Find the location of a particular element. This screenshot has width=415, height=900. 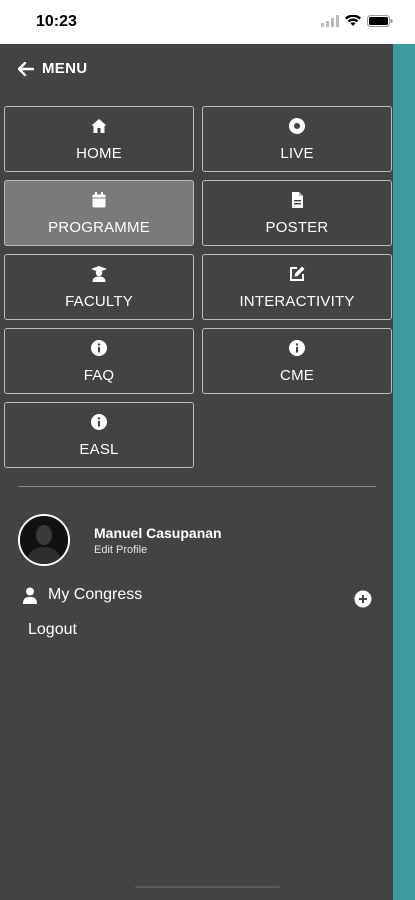

signal-icon is located at coordinates (330, 21).